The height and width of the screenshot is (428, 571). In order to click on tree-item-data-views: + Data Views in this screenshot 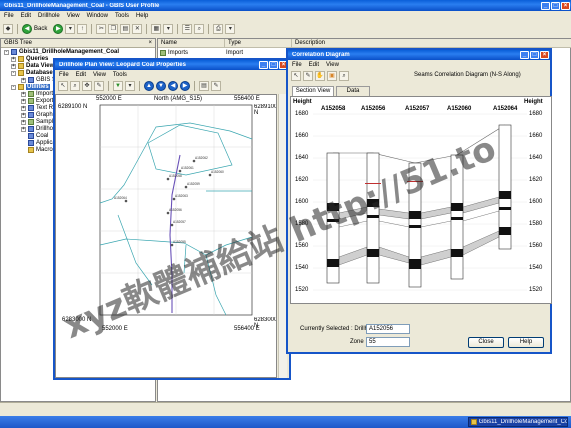, I will do `click(34, 66)`.